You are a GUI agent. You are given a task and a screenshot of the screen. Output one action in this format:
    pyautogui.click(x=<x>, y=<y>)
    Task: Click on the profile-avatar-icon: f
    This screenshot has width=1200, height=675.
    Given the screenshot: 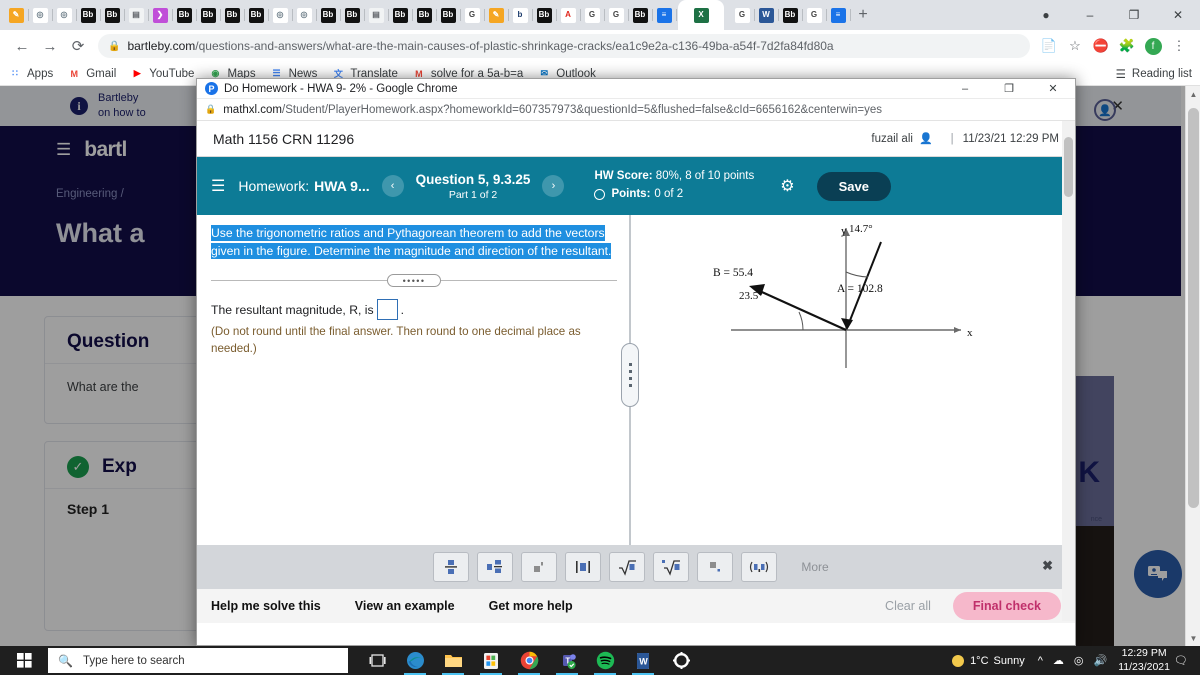 What is the action you would take?
    pyautogui.click(x=1153, y=46)
    